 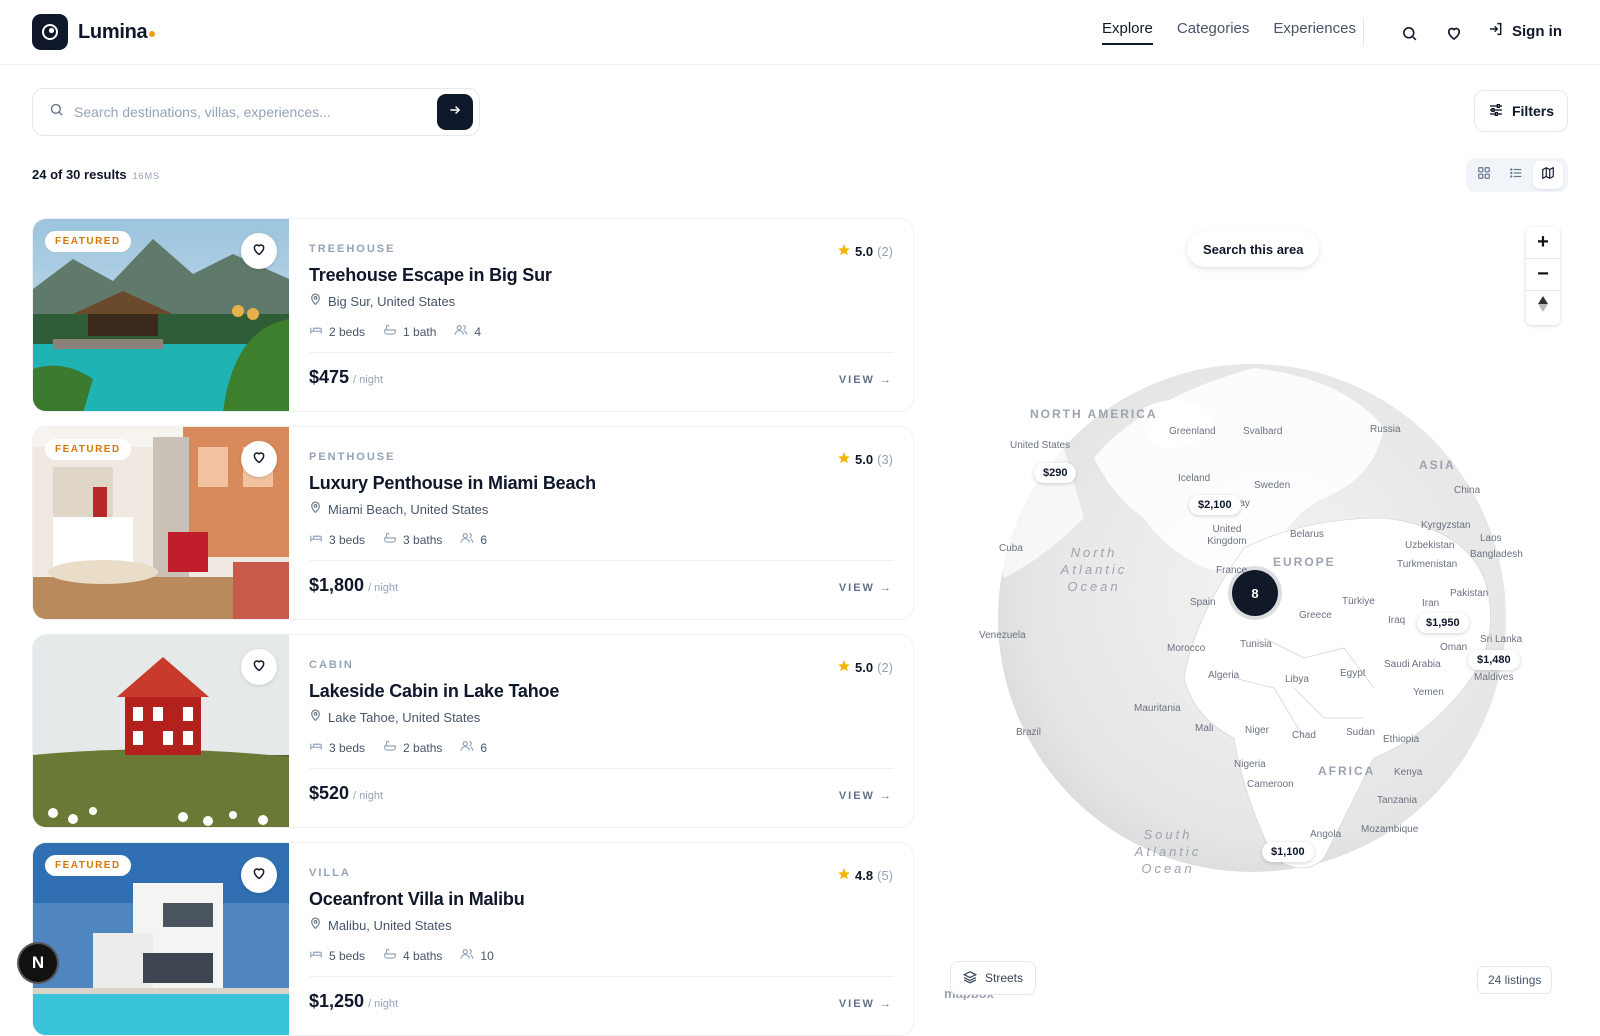 I want to click on listing-photo, so click(x=161, y=731).